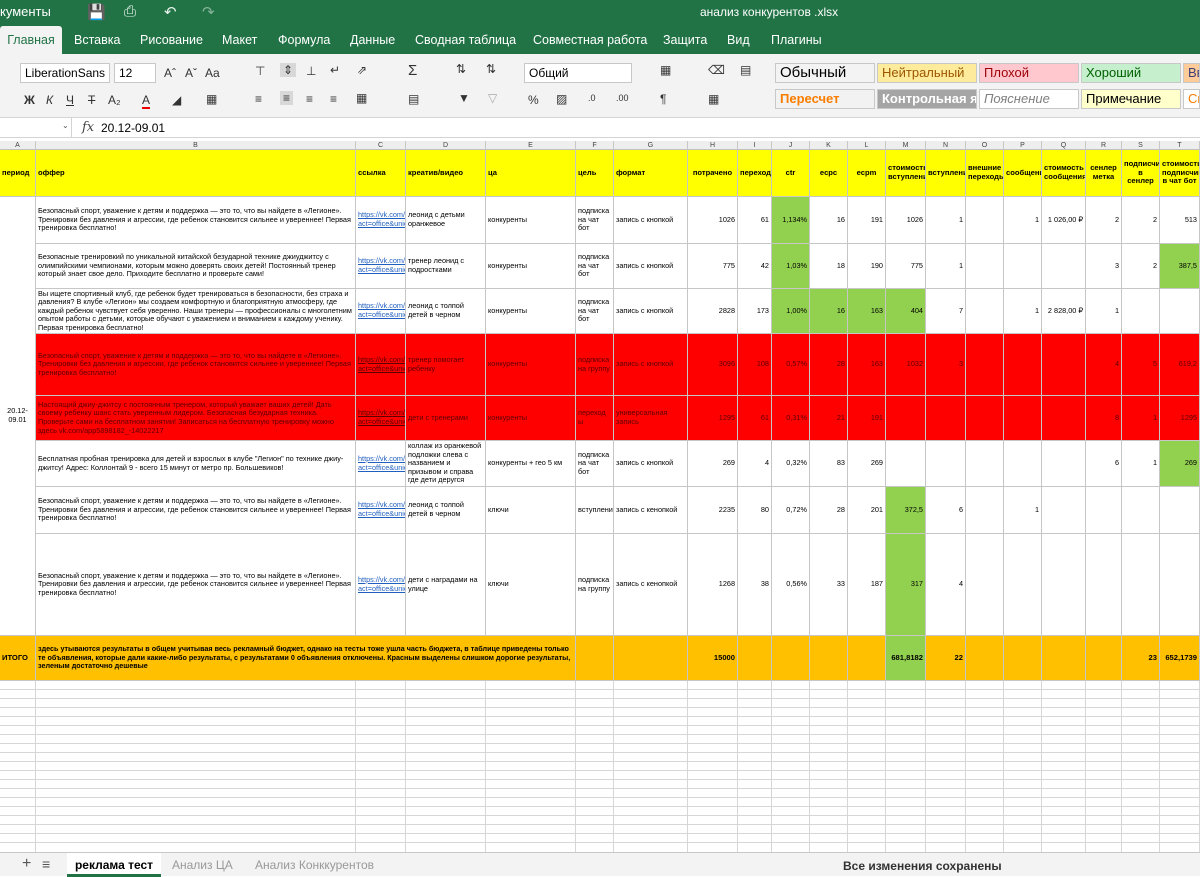  What do you see at coordinates (906, 418) in the screenshot?
I see `cell-cost_join` at bounding box center [906, 418].